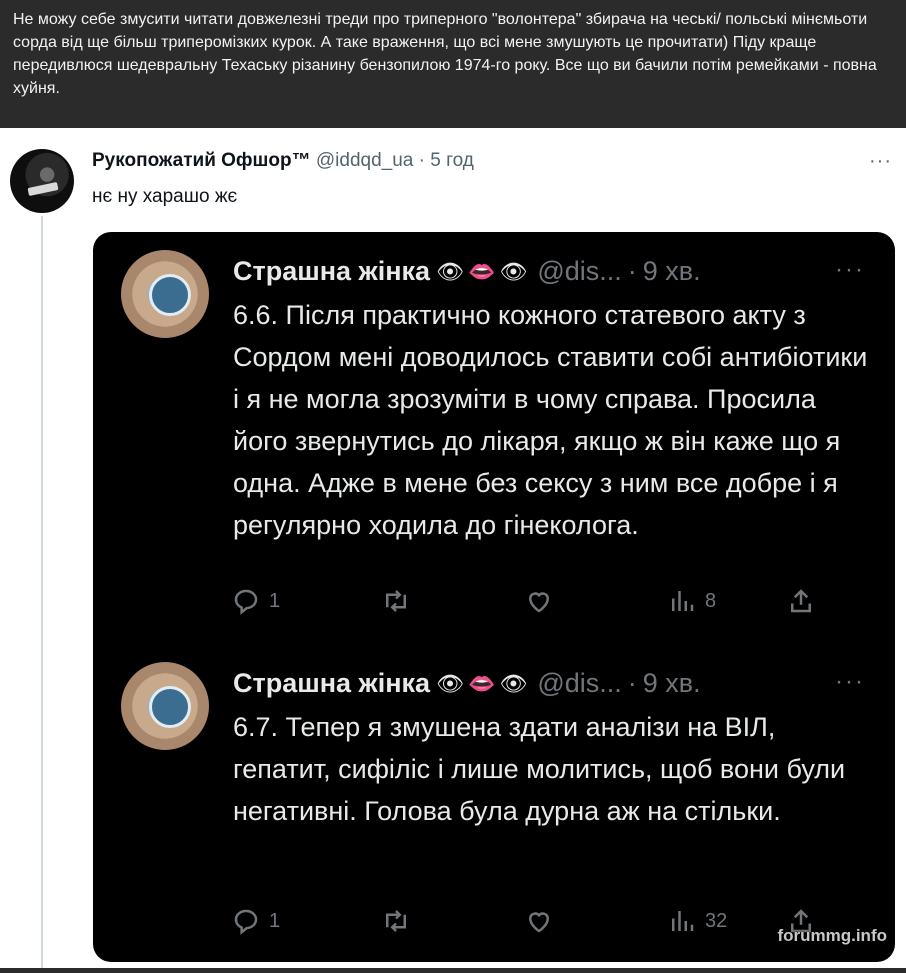 The height and width of the screenshot is (973, 906). What do you see at coordinates (697, 921) in the screenshot?
I see `views-button: 32` at bounding box center [697, 921].